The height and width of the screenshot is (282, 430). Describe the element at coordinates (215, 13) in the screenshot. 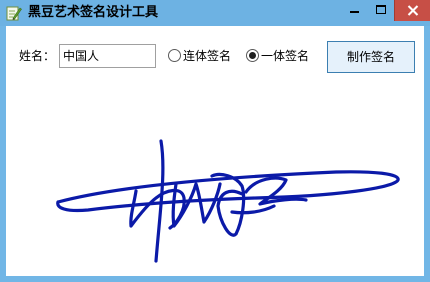

I see `title-bar: 黑豆艺术签名设计工具` at that location.